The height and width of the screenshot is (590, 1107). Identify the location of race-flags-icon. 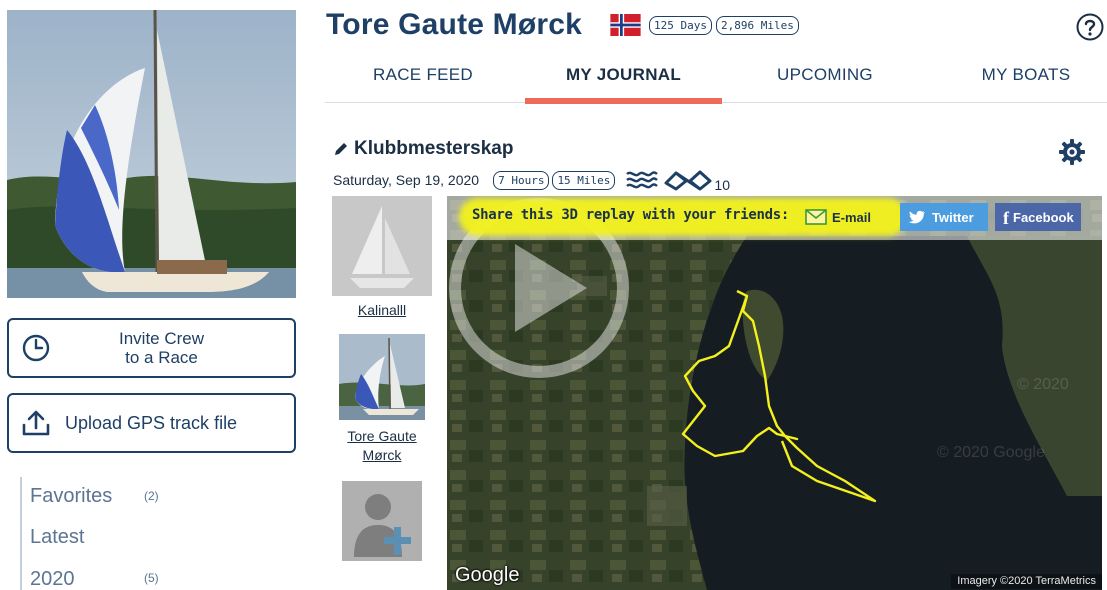
(688, 180).